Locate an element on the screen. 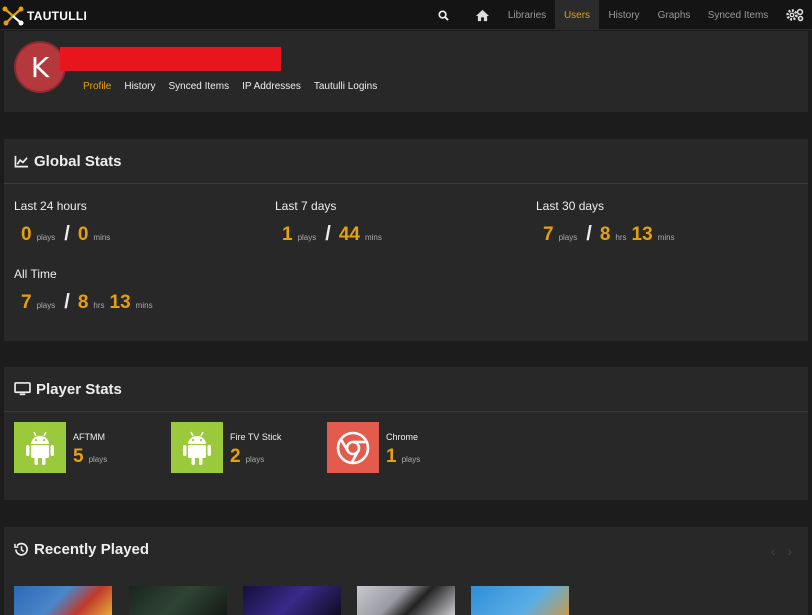  settings-menu is located at coordinates (795, 15).